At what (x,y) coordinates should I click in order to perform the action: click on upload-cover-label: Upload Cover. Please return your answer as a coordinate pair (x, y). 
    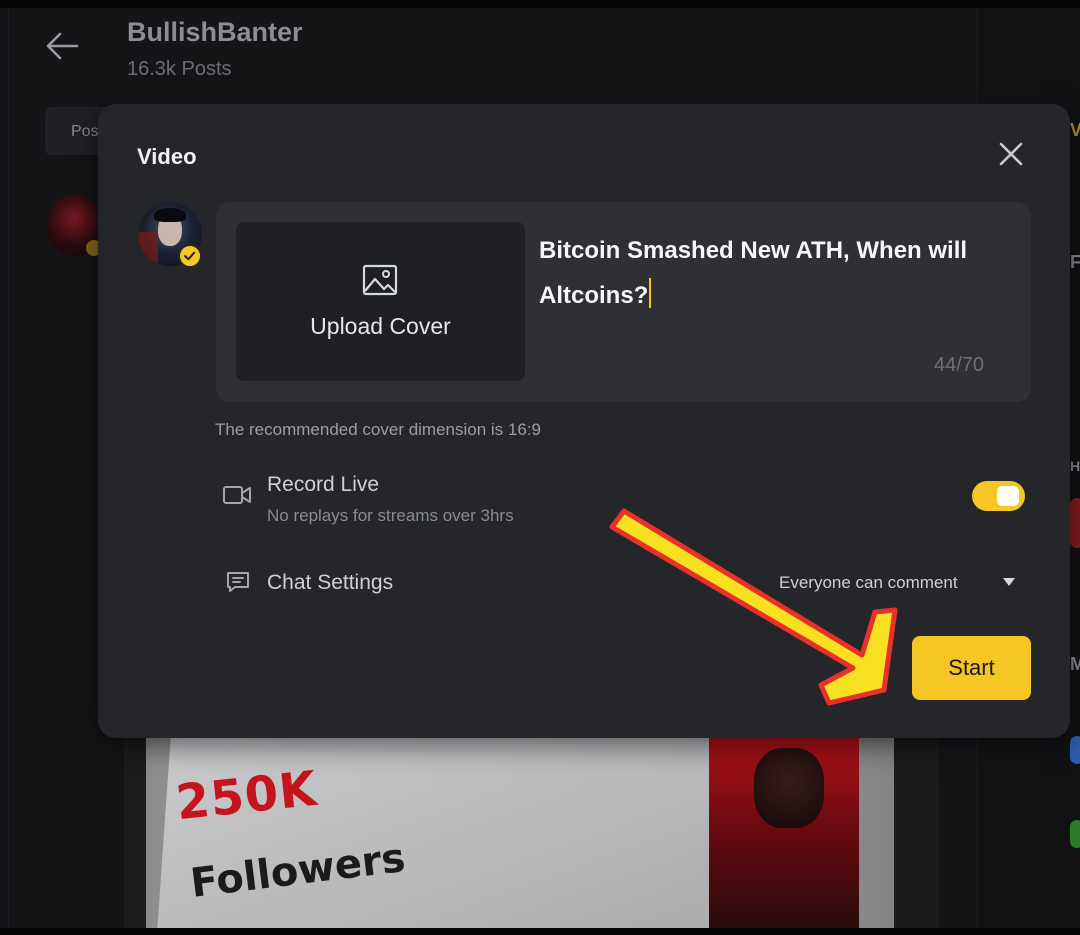
    Looking at the image, I should click on (380, 326).